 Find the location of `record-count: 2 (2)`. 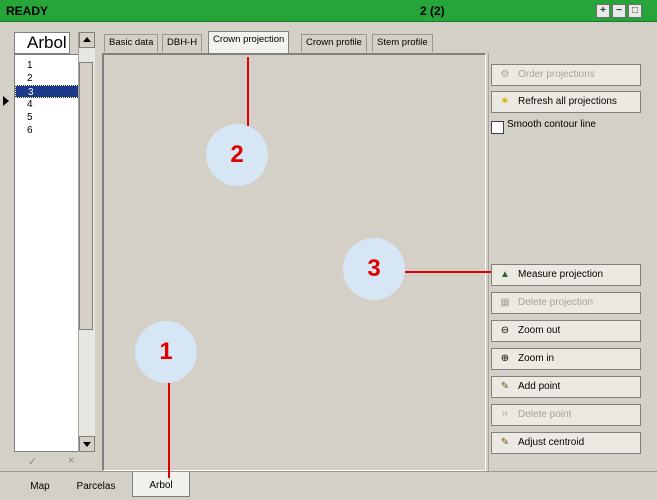

record-count: 2 (2) is located at coordinates (432, 11).